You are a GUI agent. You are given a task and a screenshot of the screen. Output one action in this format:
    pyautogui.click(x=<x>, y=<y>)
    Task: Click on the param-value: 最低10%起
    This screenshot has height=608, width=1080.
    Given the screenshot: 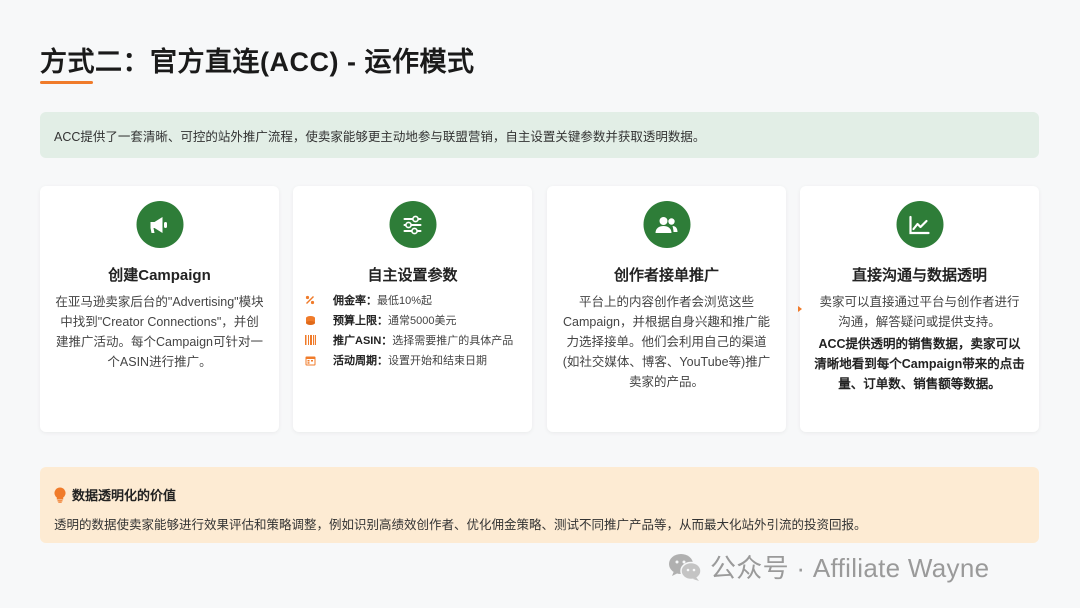 What is the action you would take?
    pyautogui.click(x=405, y=301)
    